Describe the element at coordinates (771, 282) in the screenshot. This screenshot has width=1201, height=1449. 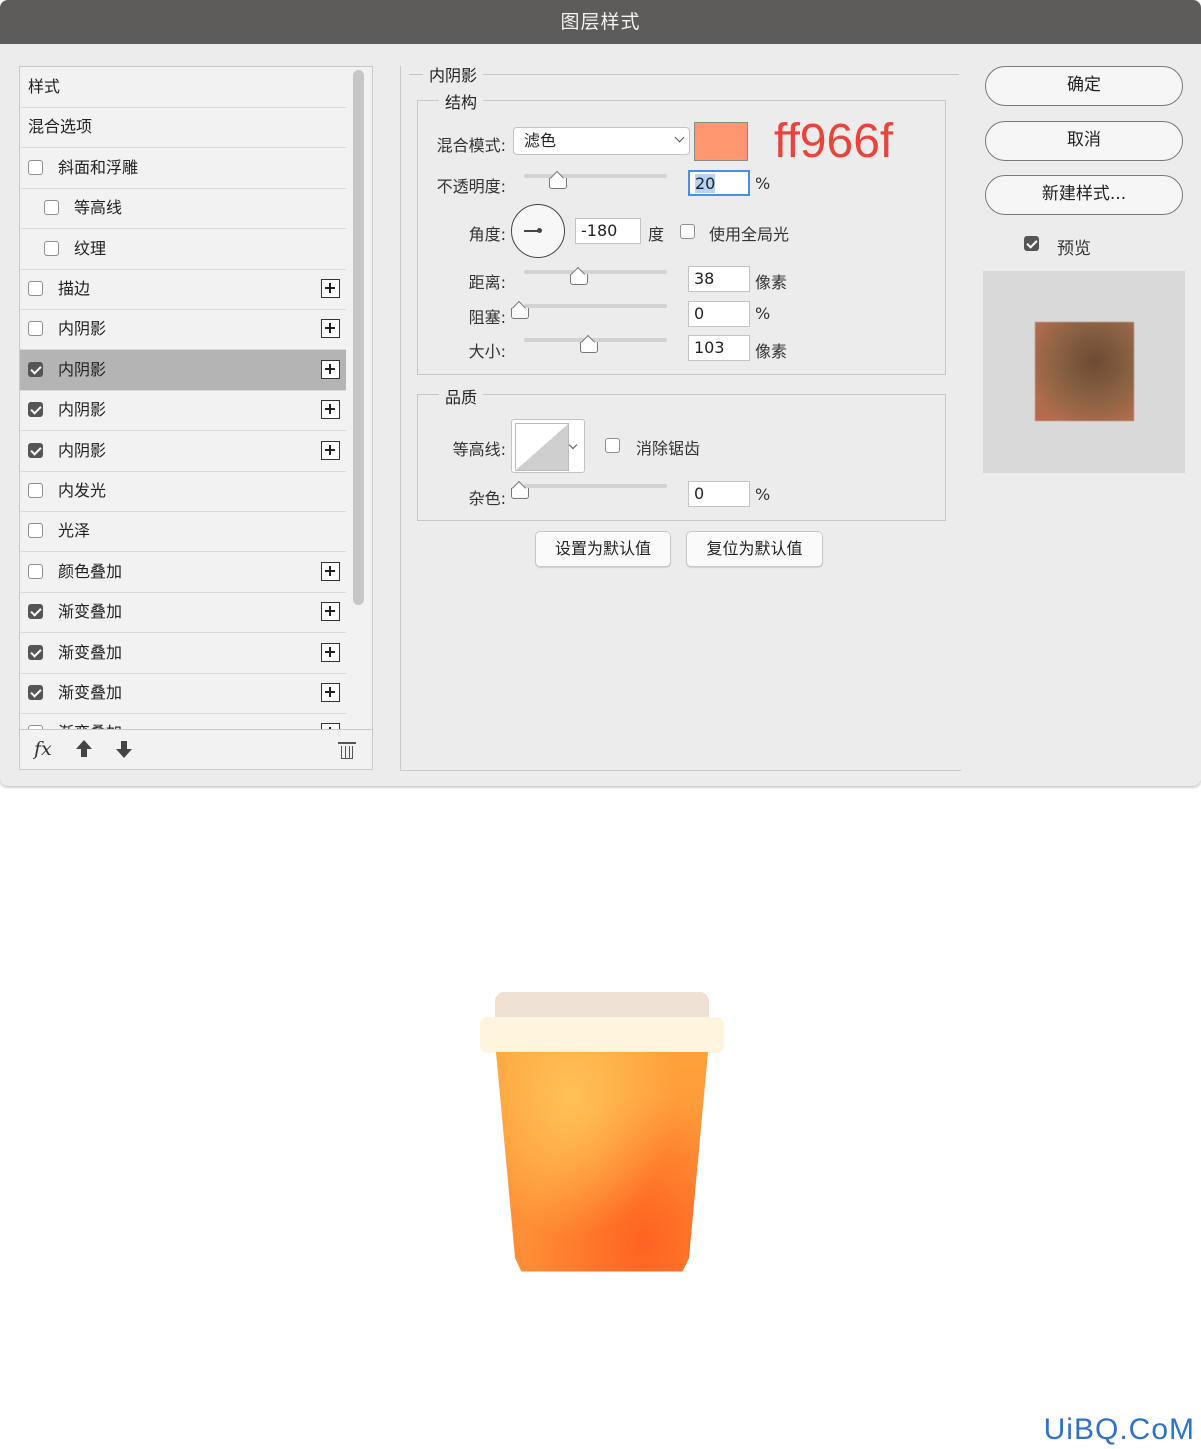
I see `distance-unit: 像素` at that location.